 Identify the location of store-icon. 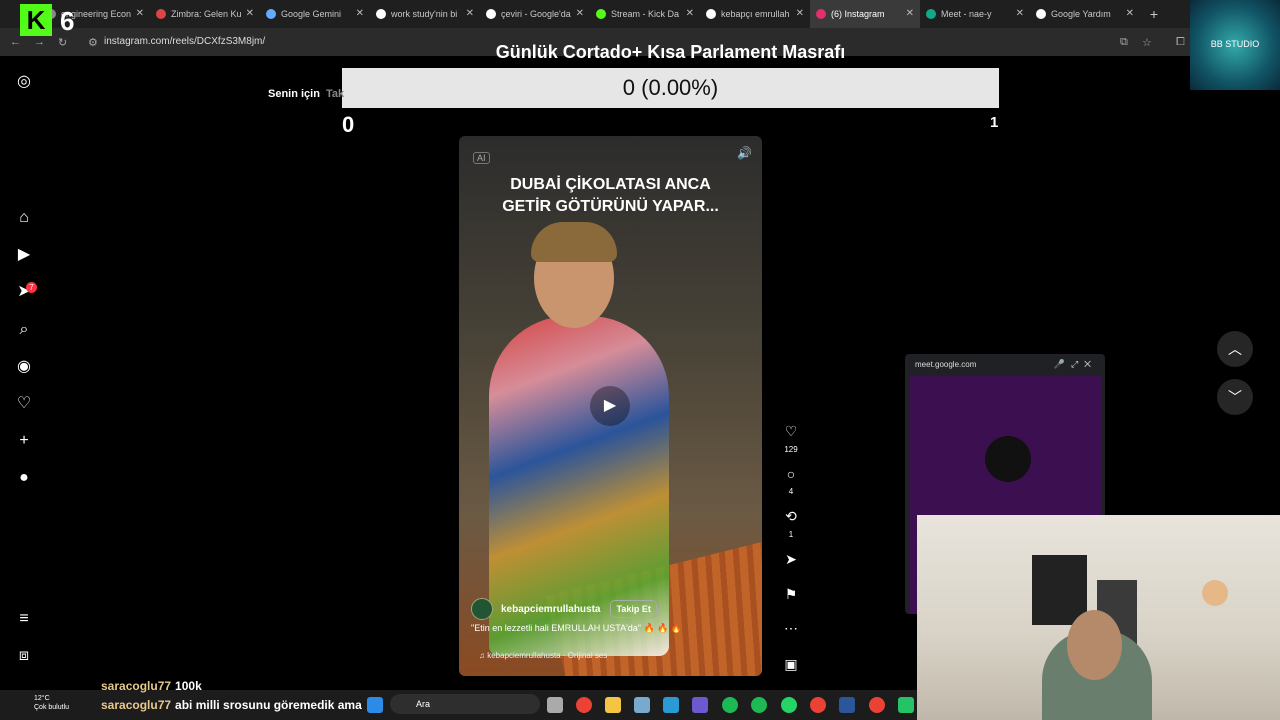
(700, 705).